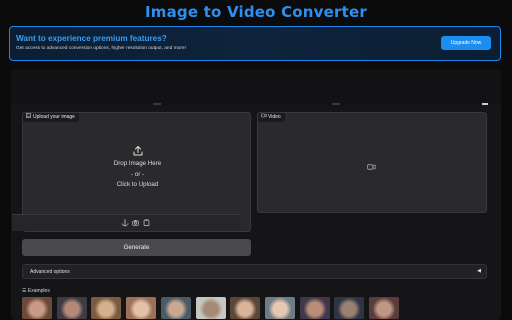 This screenshot has height=320, width=512. What do you see at coordinates (146, 223) in the screenshot?
I see `clipboard-icon` at bounding box center [146, 223].